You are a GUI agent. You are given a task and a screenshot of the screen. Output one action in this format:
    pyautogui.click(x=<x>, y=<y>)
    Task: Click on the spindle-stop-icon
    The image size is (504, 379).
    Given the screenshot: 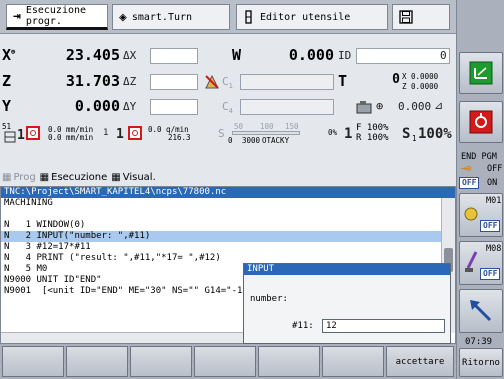 What is the action you would take?
    pyautogui.click(x=33, y=133)
    